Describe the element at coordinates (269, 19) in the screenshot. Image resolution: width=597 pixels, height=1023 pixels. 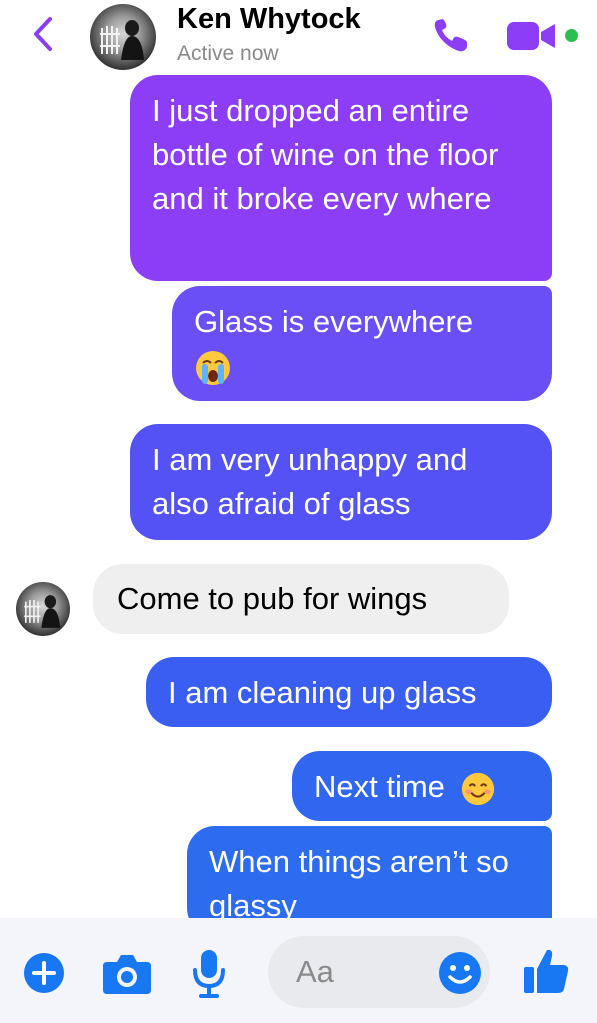
I see `contact-name: Ken Whytock` at that location.